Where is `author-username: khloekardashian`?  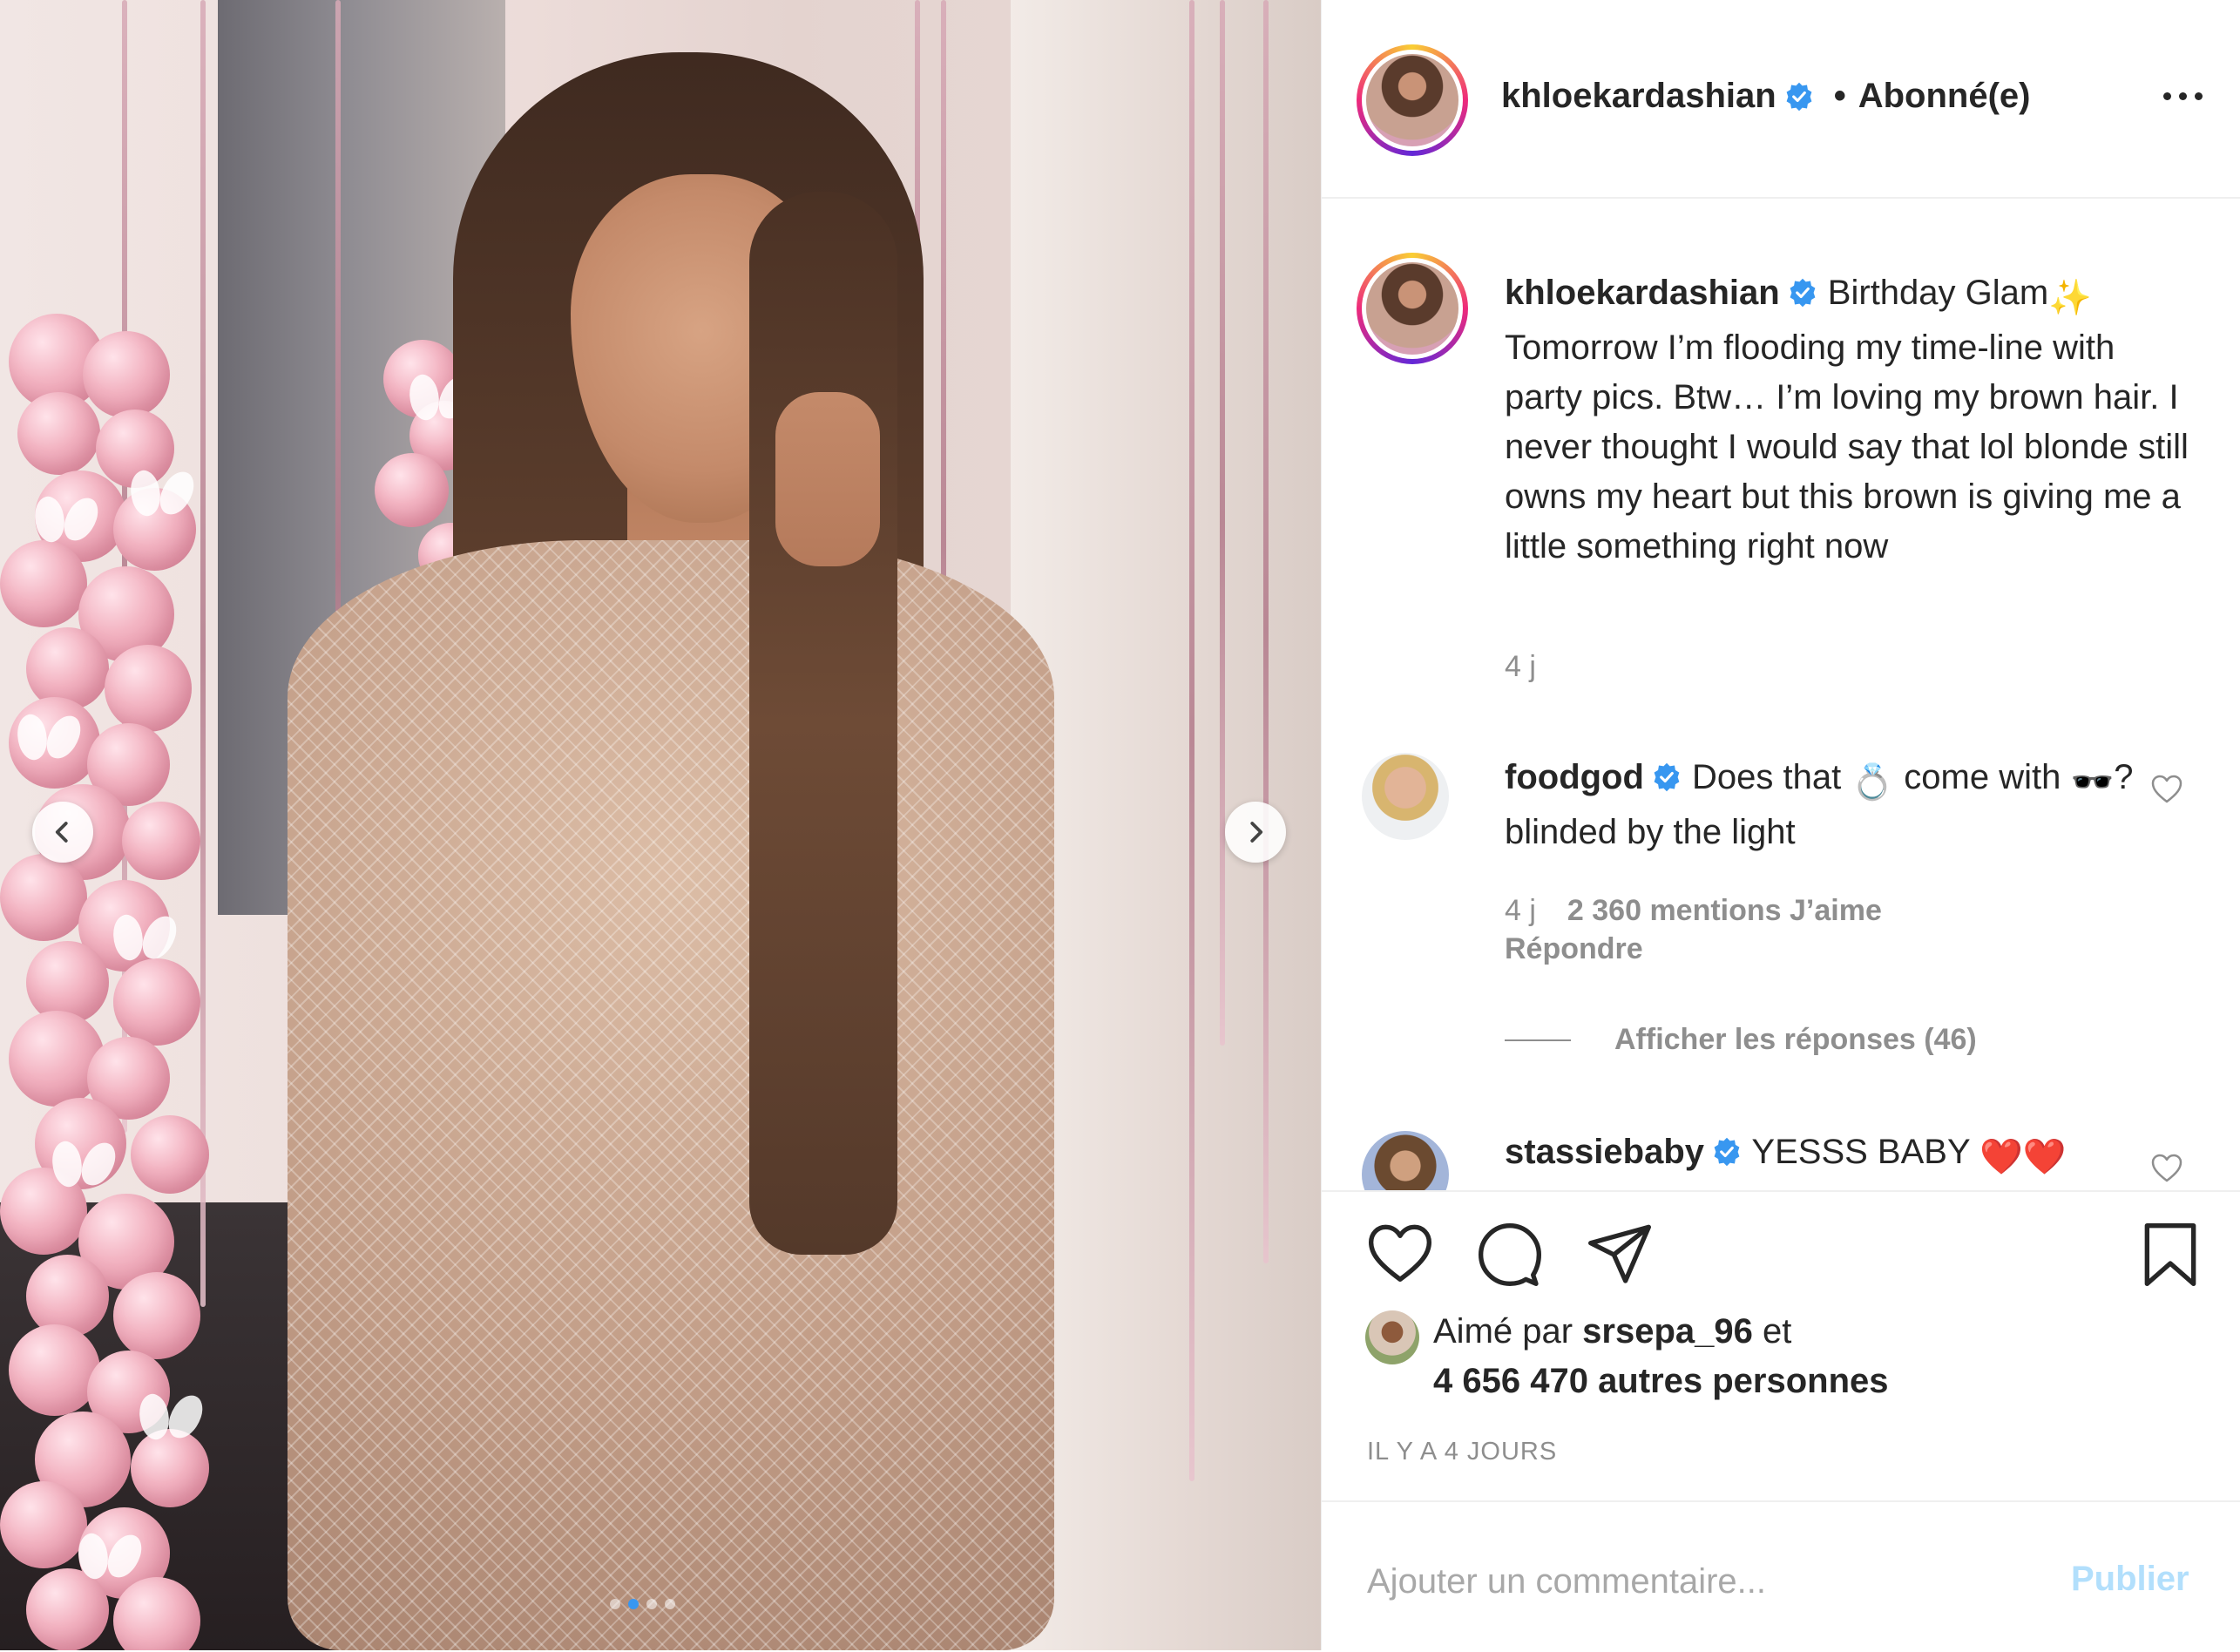 author-username: khloekardashian is located at coordinates (1638, 96).